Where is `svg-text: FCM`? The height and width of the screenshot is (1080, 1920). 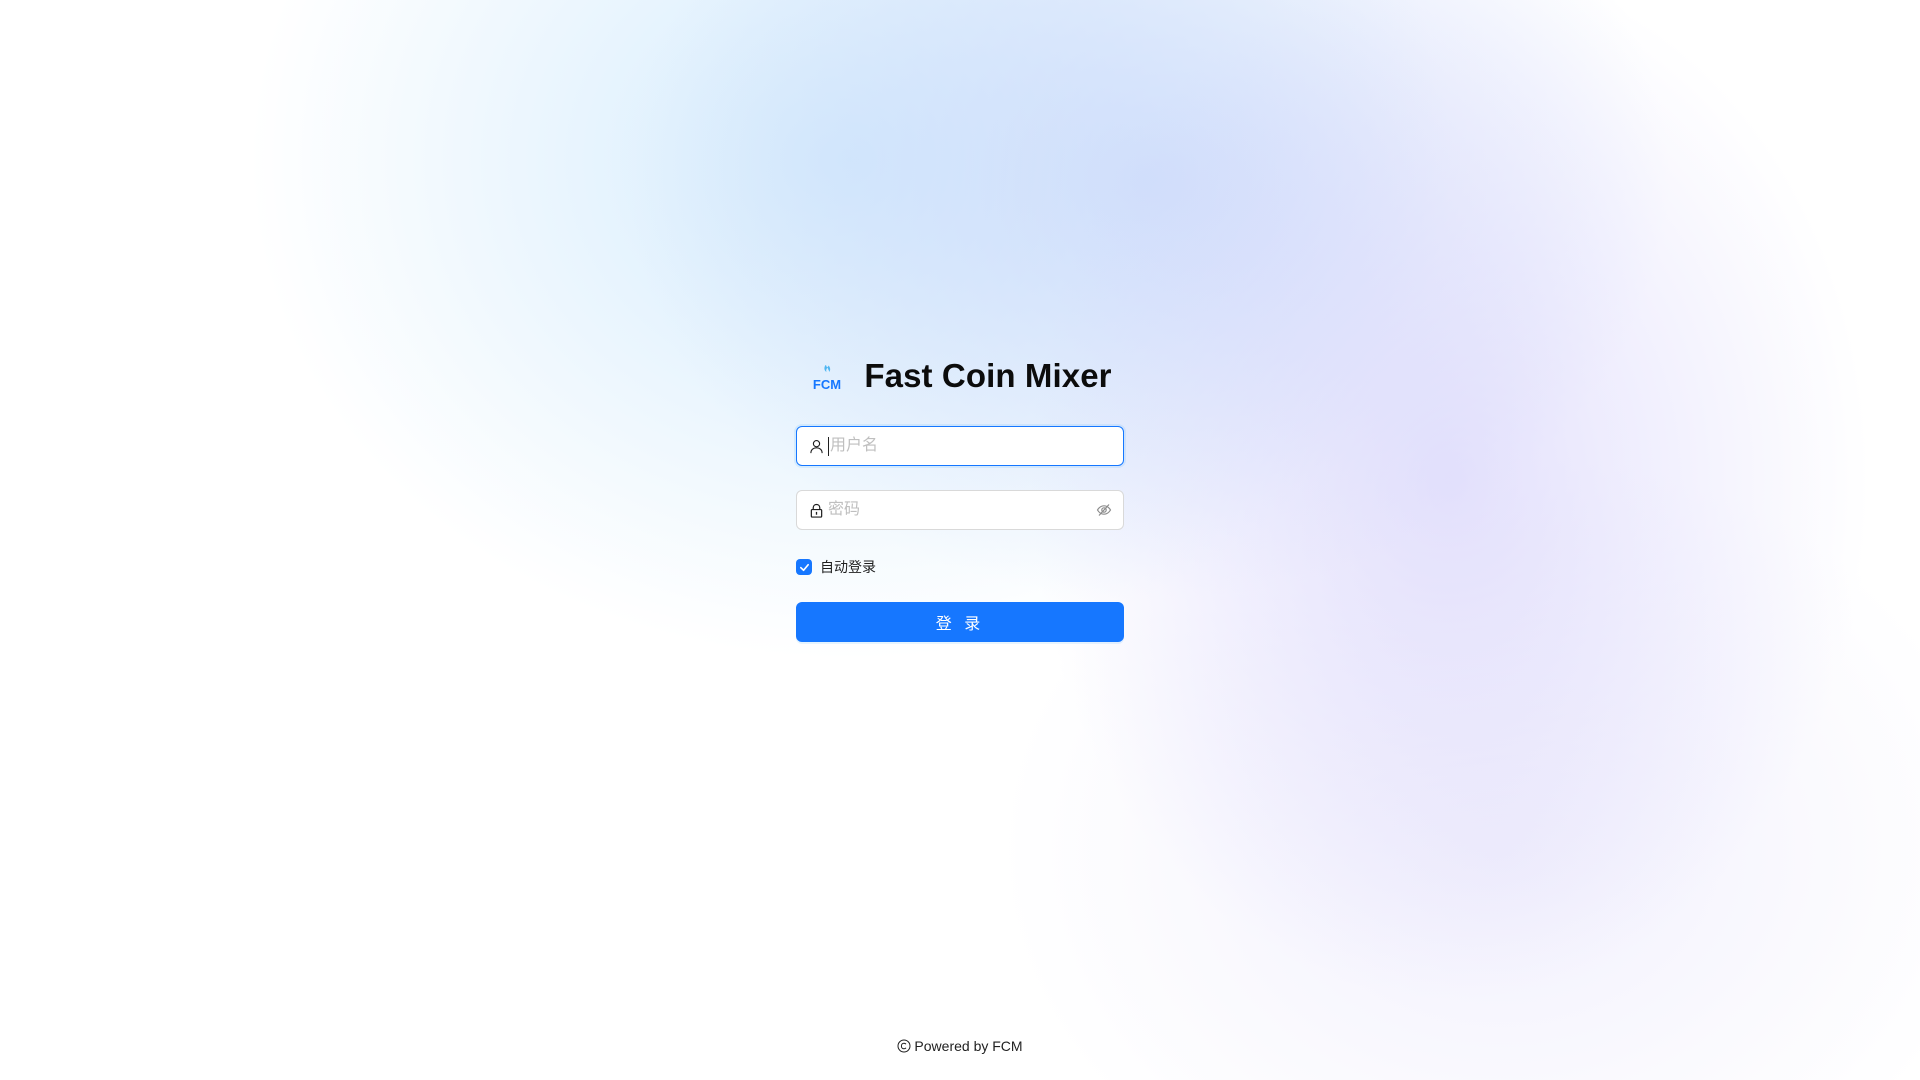
svg-text: FCM is located at coordinates (827, 384).